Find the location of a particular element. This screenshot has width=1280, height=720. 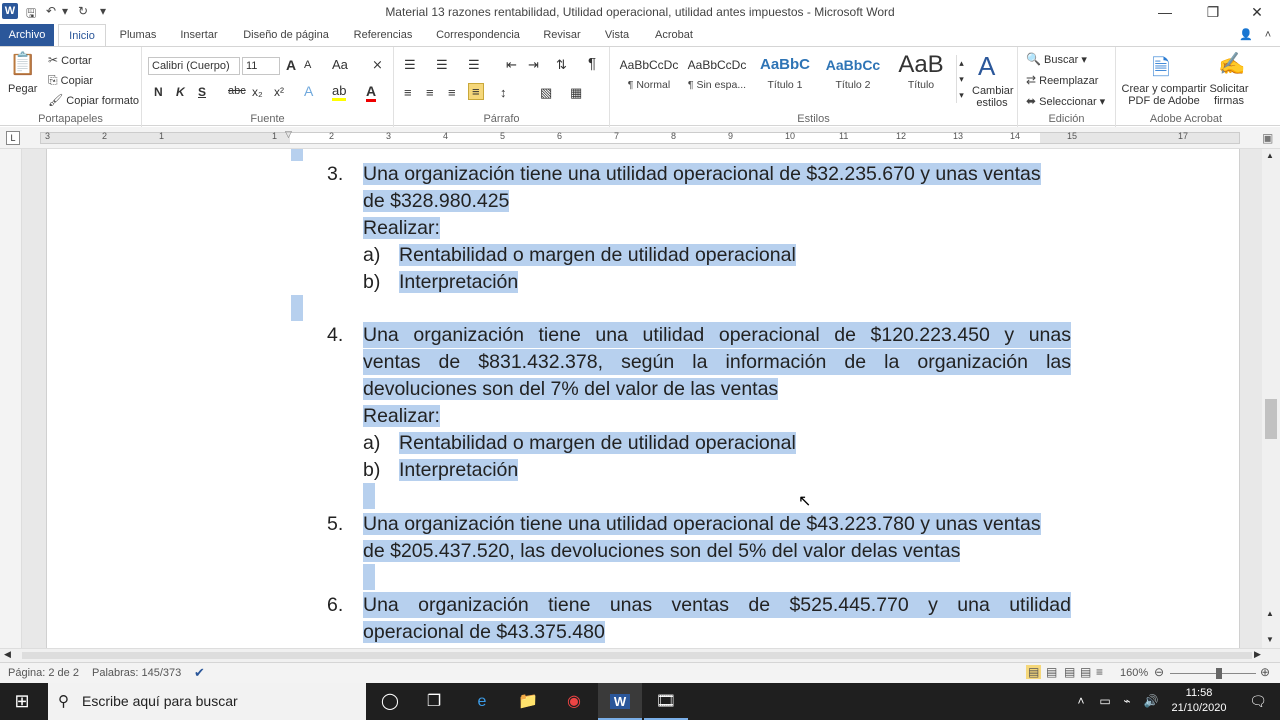

bold-button: N is located at coordinates (158, 92).